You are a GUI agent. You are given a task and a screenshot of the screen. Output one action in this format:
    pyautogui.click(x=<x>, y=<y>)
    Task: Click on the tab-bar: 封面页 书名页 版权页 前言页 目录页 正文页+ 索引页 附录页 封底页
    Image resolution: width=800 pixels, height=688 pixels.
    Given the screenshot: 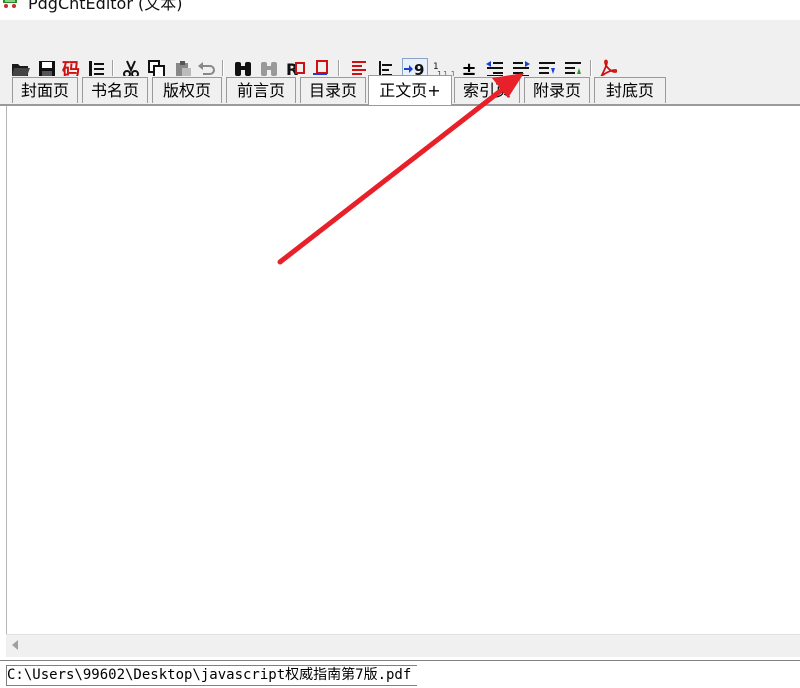 What is the action you would take?
    pyautogui.click(x=400, y=90)
    